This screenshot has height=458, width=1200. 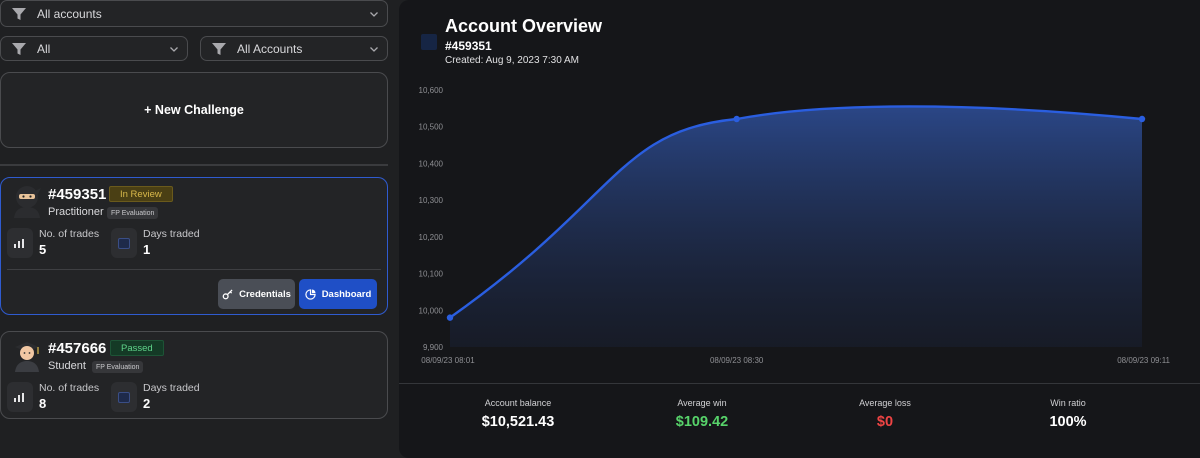 I want to click on metric-win-ratio: Win ratio 100%, so click(x=1068, y=414).